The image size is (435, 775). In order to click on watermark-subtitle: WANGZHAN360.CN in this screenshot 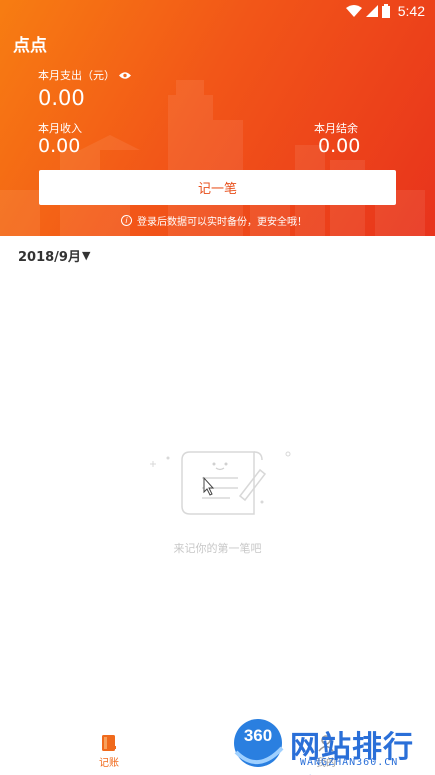, I will do `click(349, 762)`.